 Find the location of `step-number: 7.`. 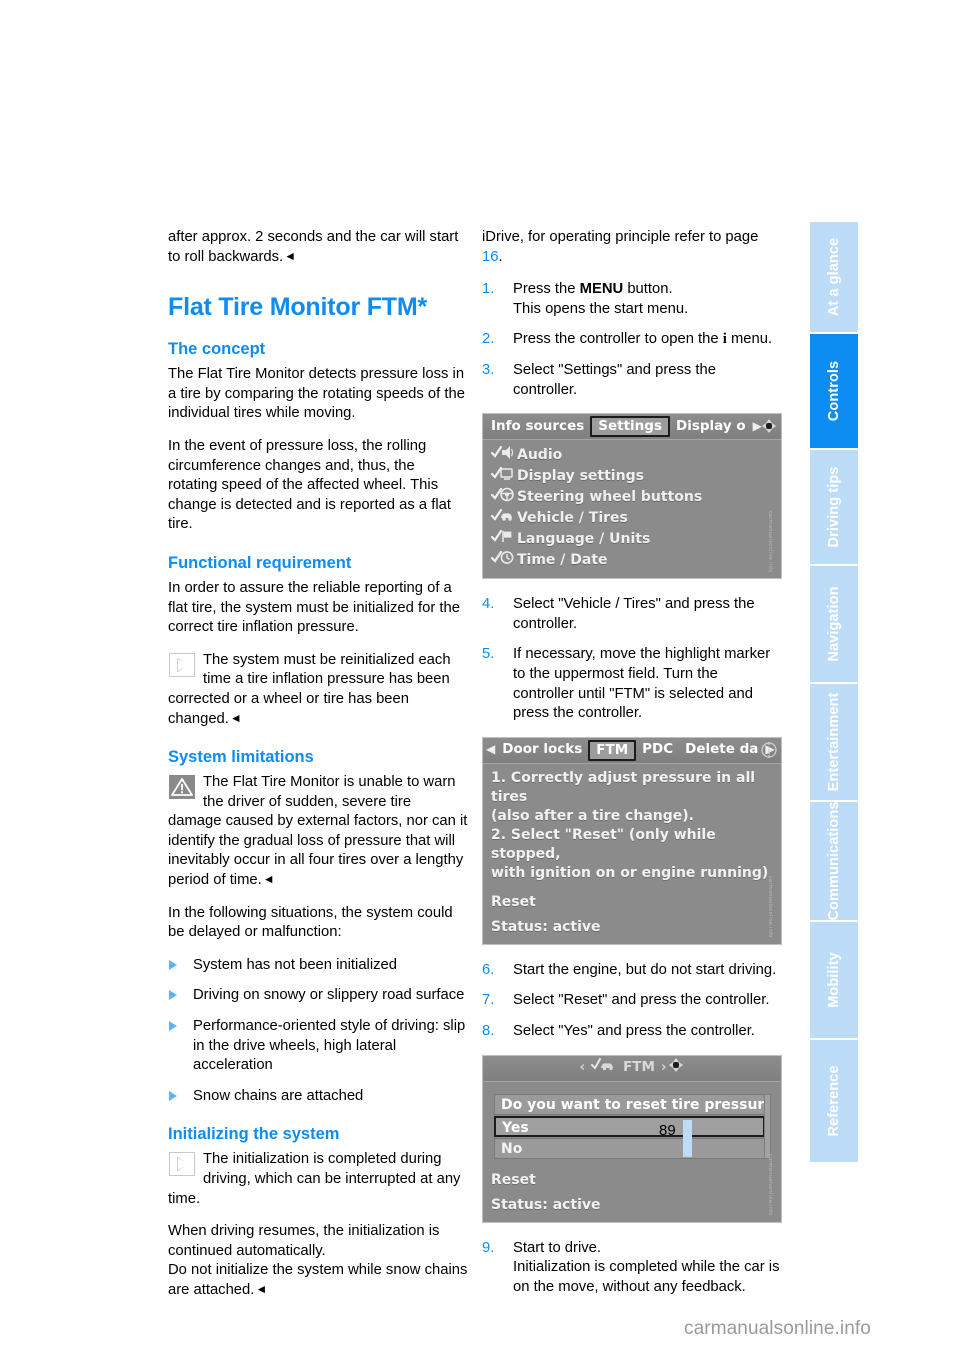

step-number: 7. is located at coordinates (488, 1000).